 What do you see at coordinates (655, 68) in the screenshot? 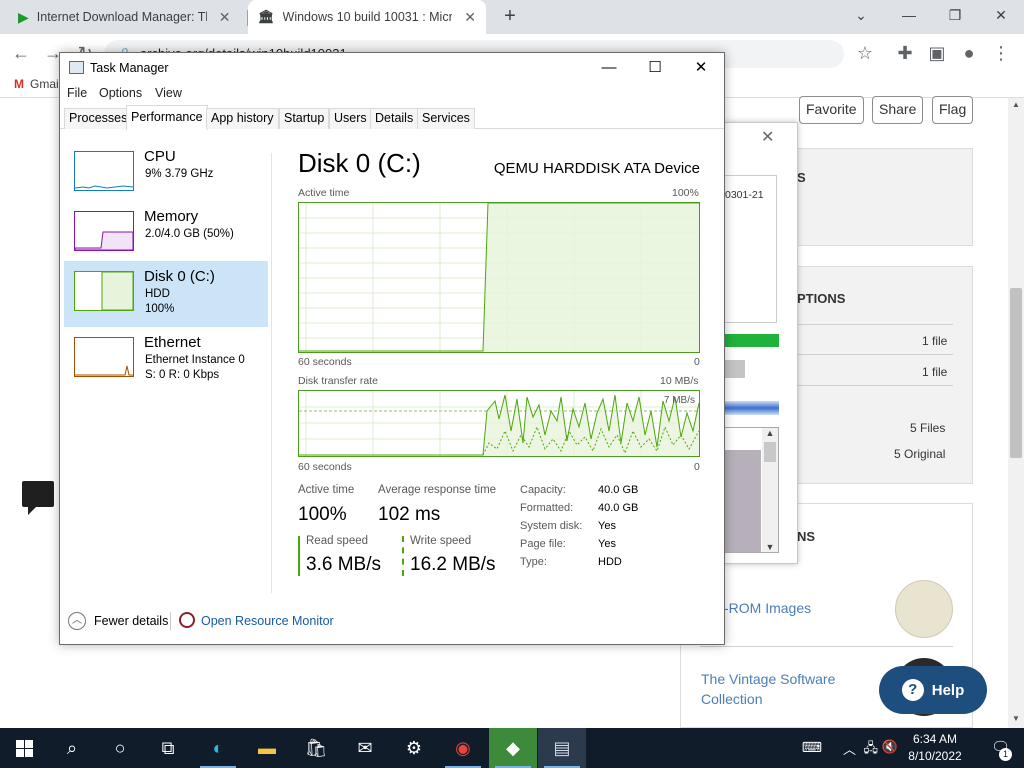
I see `maximize-button: ☐` at bounding box center [655, 68].